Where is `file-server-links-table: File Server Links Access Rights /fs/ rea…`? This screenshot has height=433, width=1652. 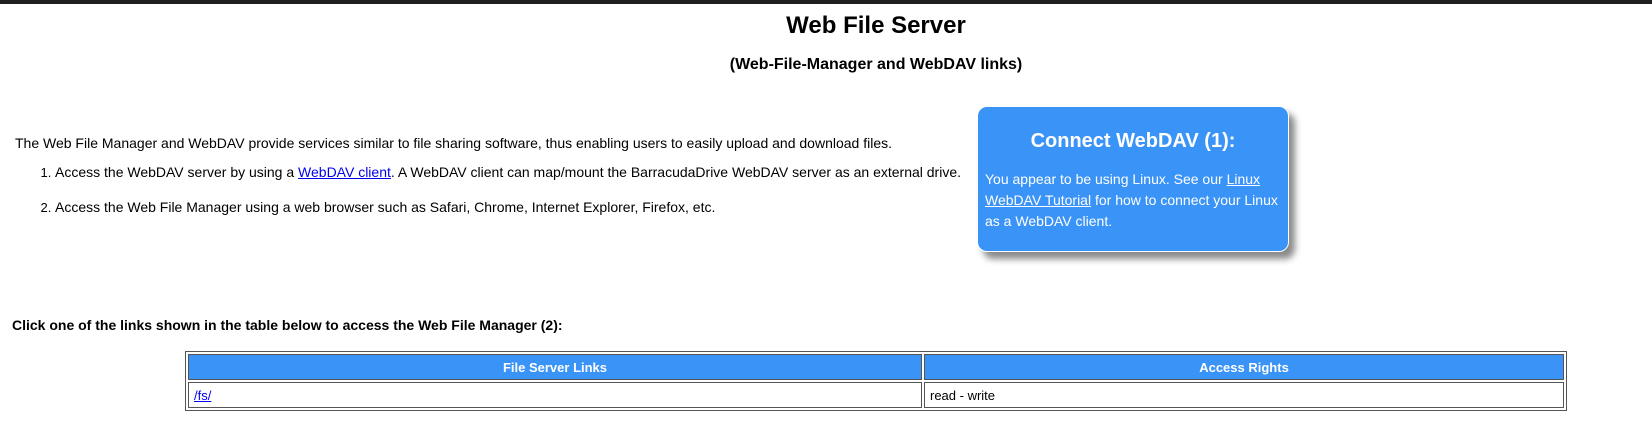
file-server-links-table: File Server Links Access Rights /fs/ rea… is located at coordinates (876, 381).